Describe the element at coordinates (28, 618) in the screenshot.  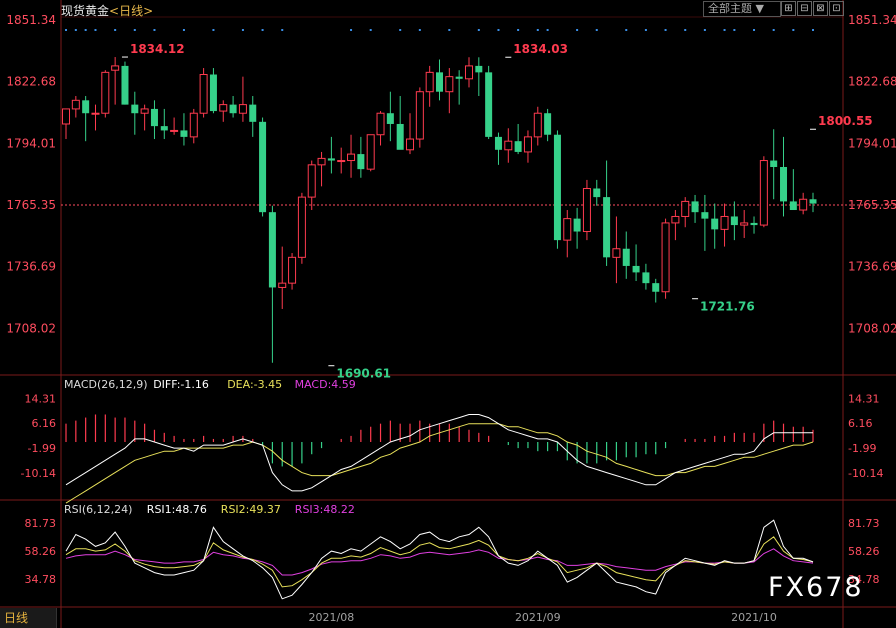
I see `period-tab-daily: 日线` at that location.